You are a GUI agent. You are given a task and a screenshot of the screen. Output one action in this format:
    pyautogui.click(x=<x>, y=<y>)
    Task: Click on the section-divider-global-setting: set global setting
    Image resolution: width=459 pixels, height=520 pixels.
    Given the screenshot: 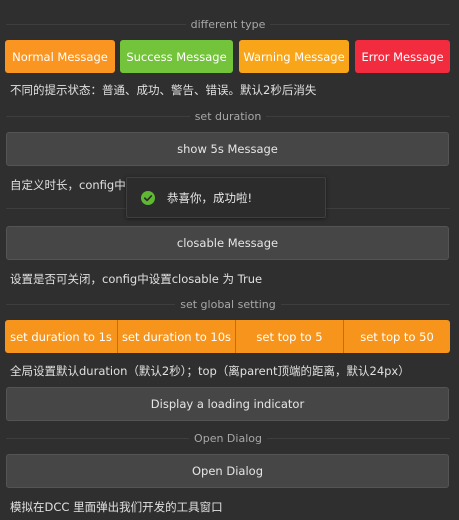 What is the action you would take?
    pyautogui.click(x=228, y=304)
    